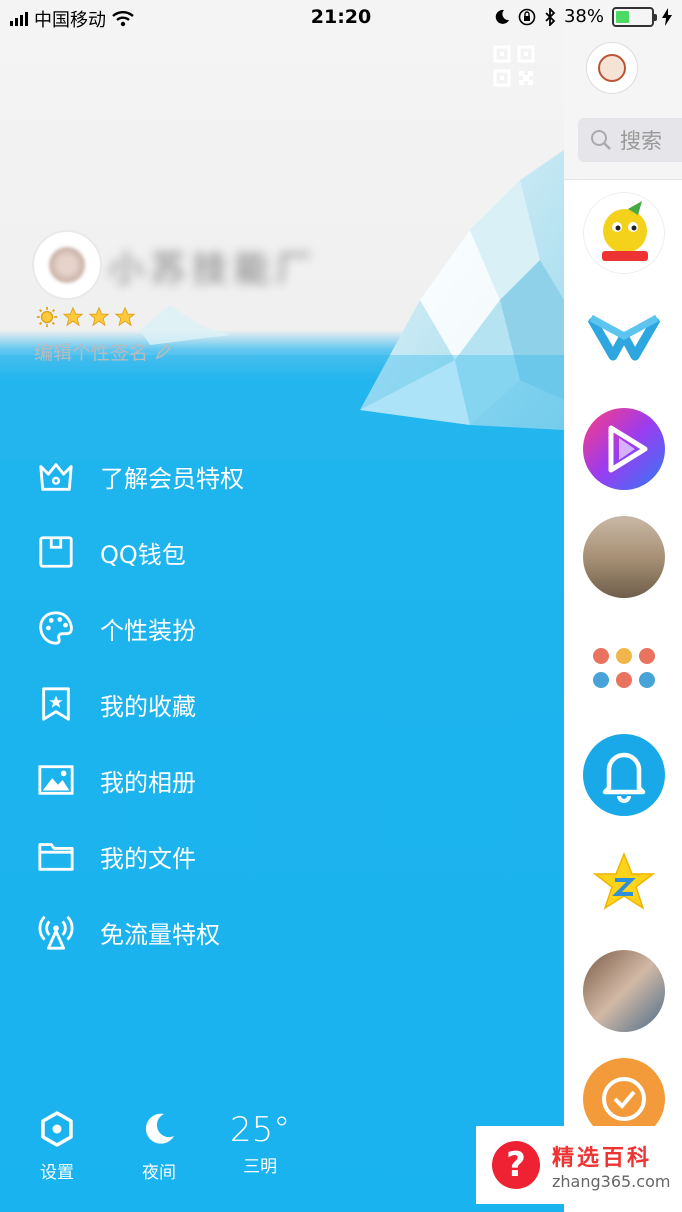 The image size is (682, 1212). I want to click on pencil-icon, so click(163, 351).